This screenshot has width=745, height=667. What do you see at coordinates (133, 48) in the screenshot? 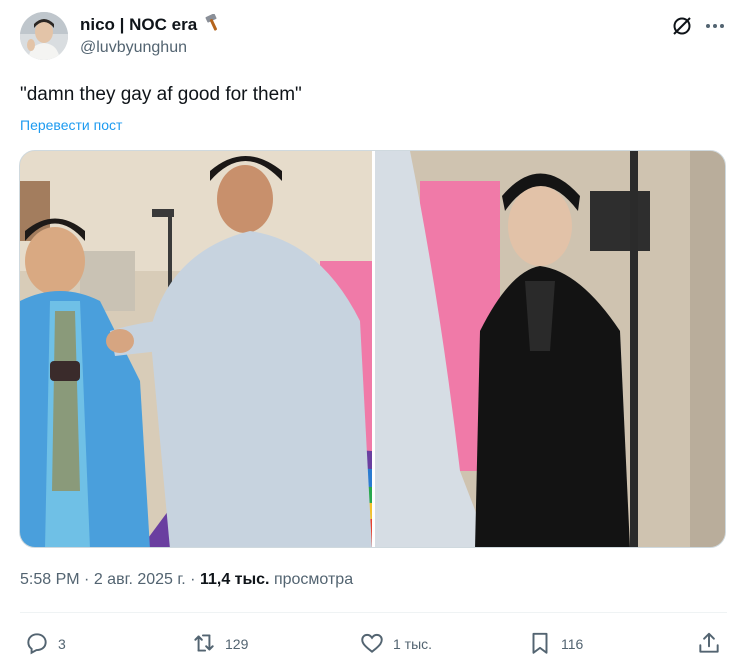
I see `author-handle: @luvbyunghun` at bounding box center [133, 48].